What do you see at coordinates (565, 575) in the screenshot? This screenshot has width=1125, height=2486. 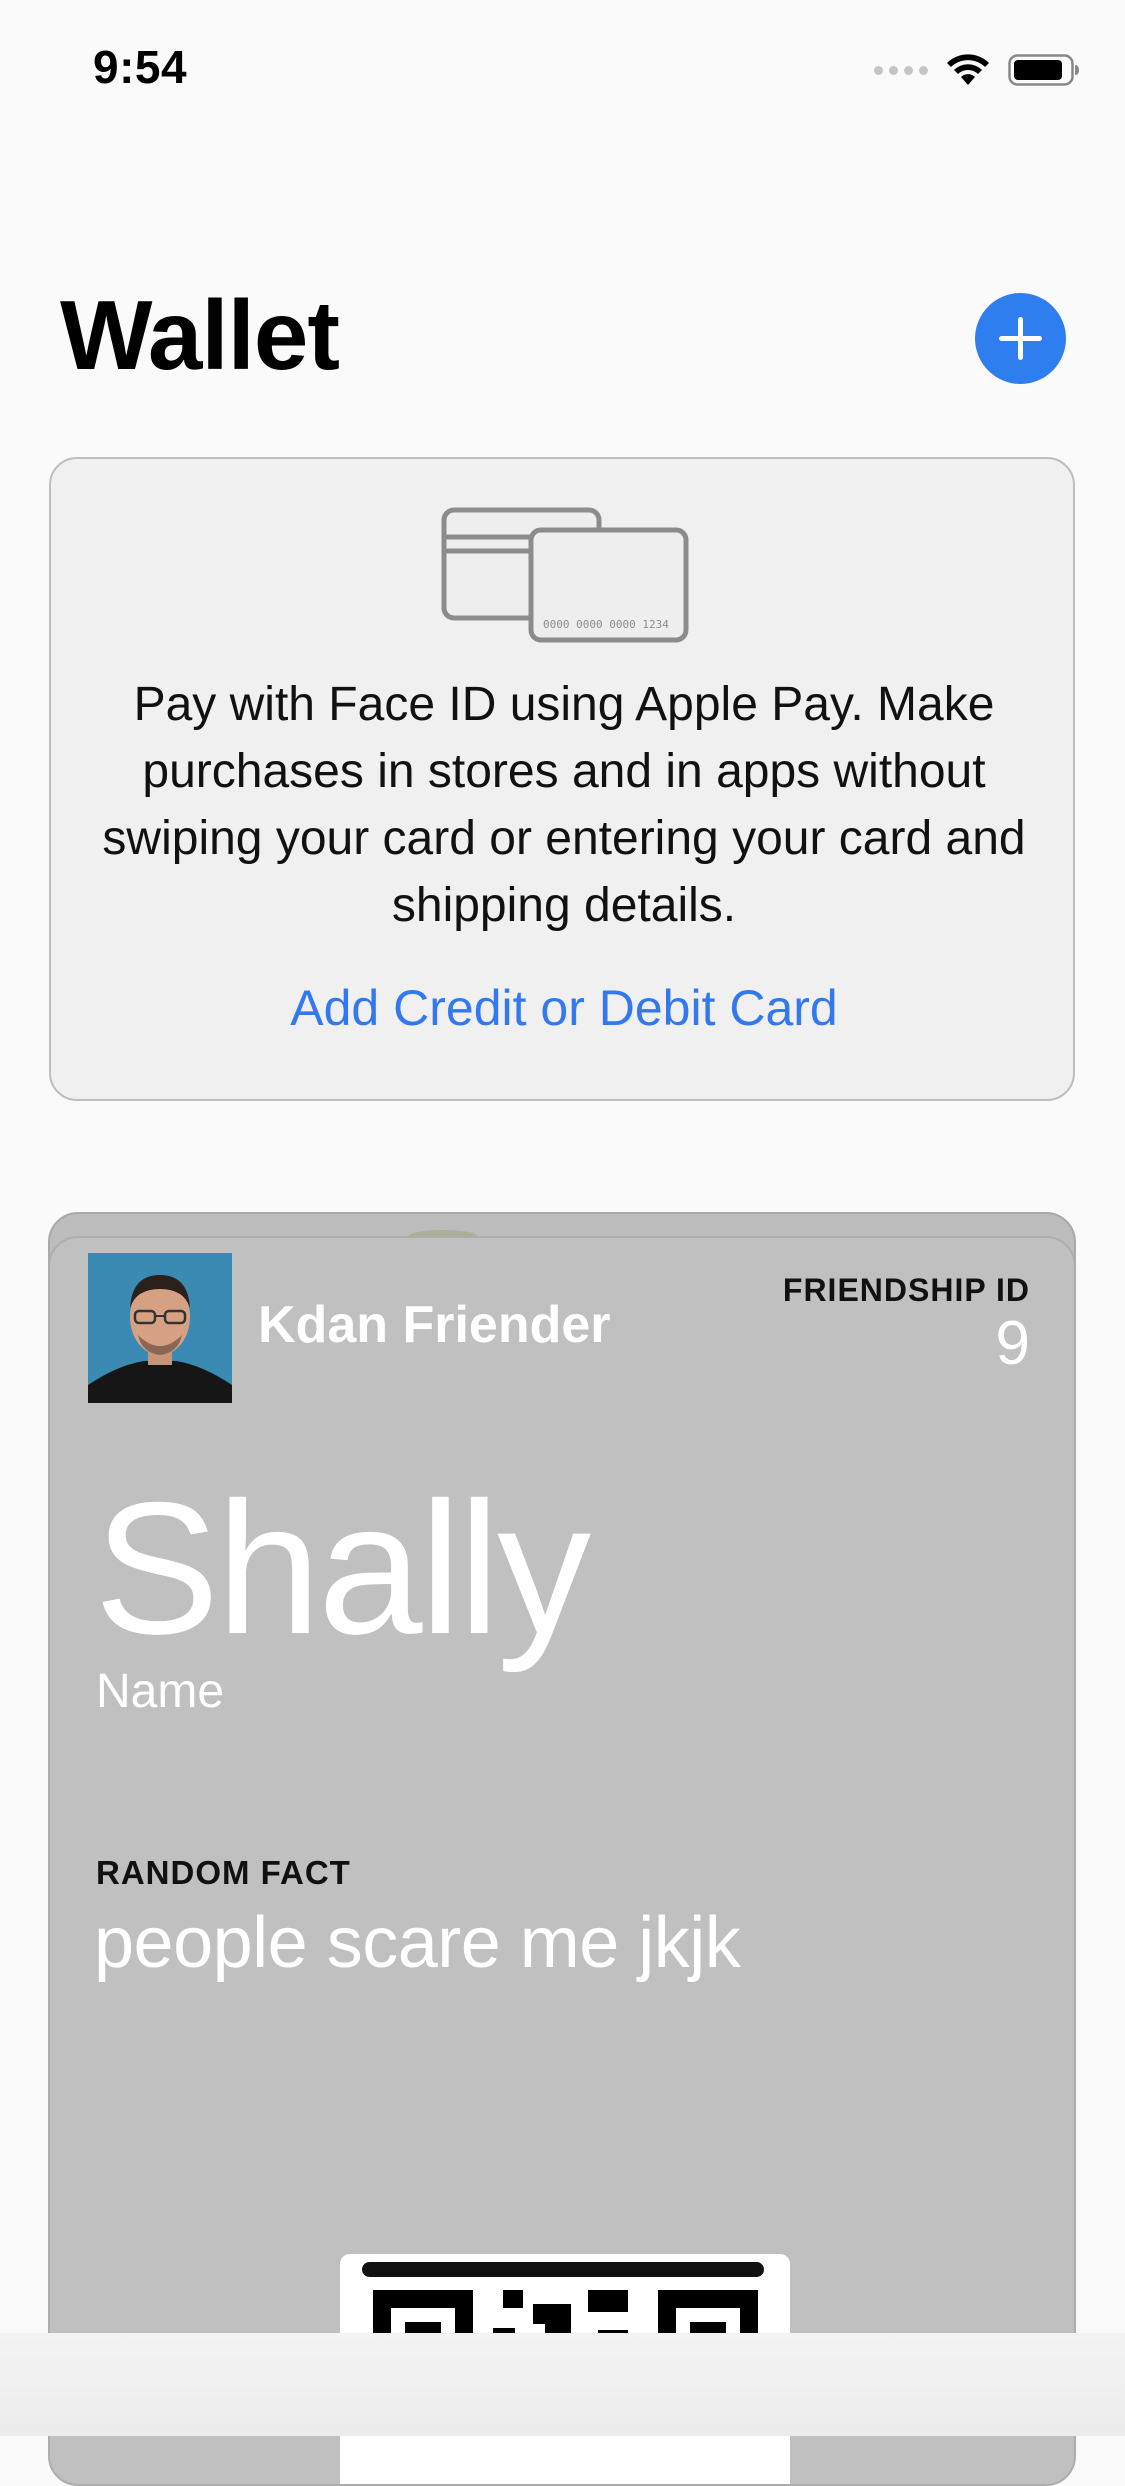 I see `credit-cards-icon: 0000 0000 0000 1234` at bounding box center [565, 575].